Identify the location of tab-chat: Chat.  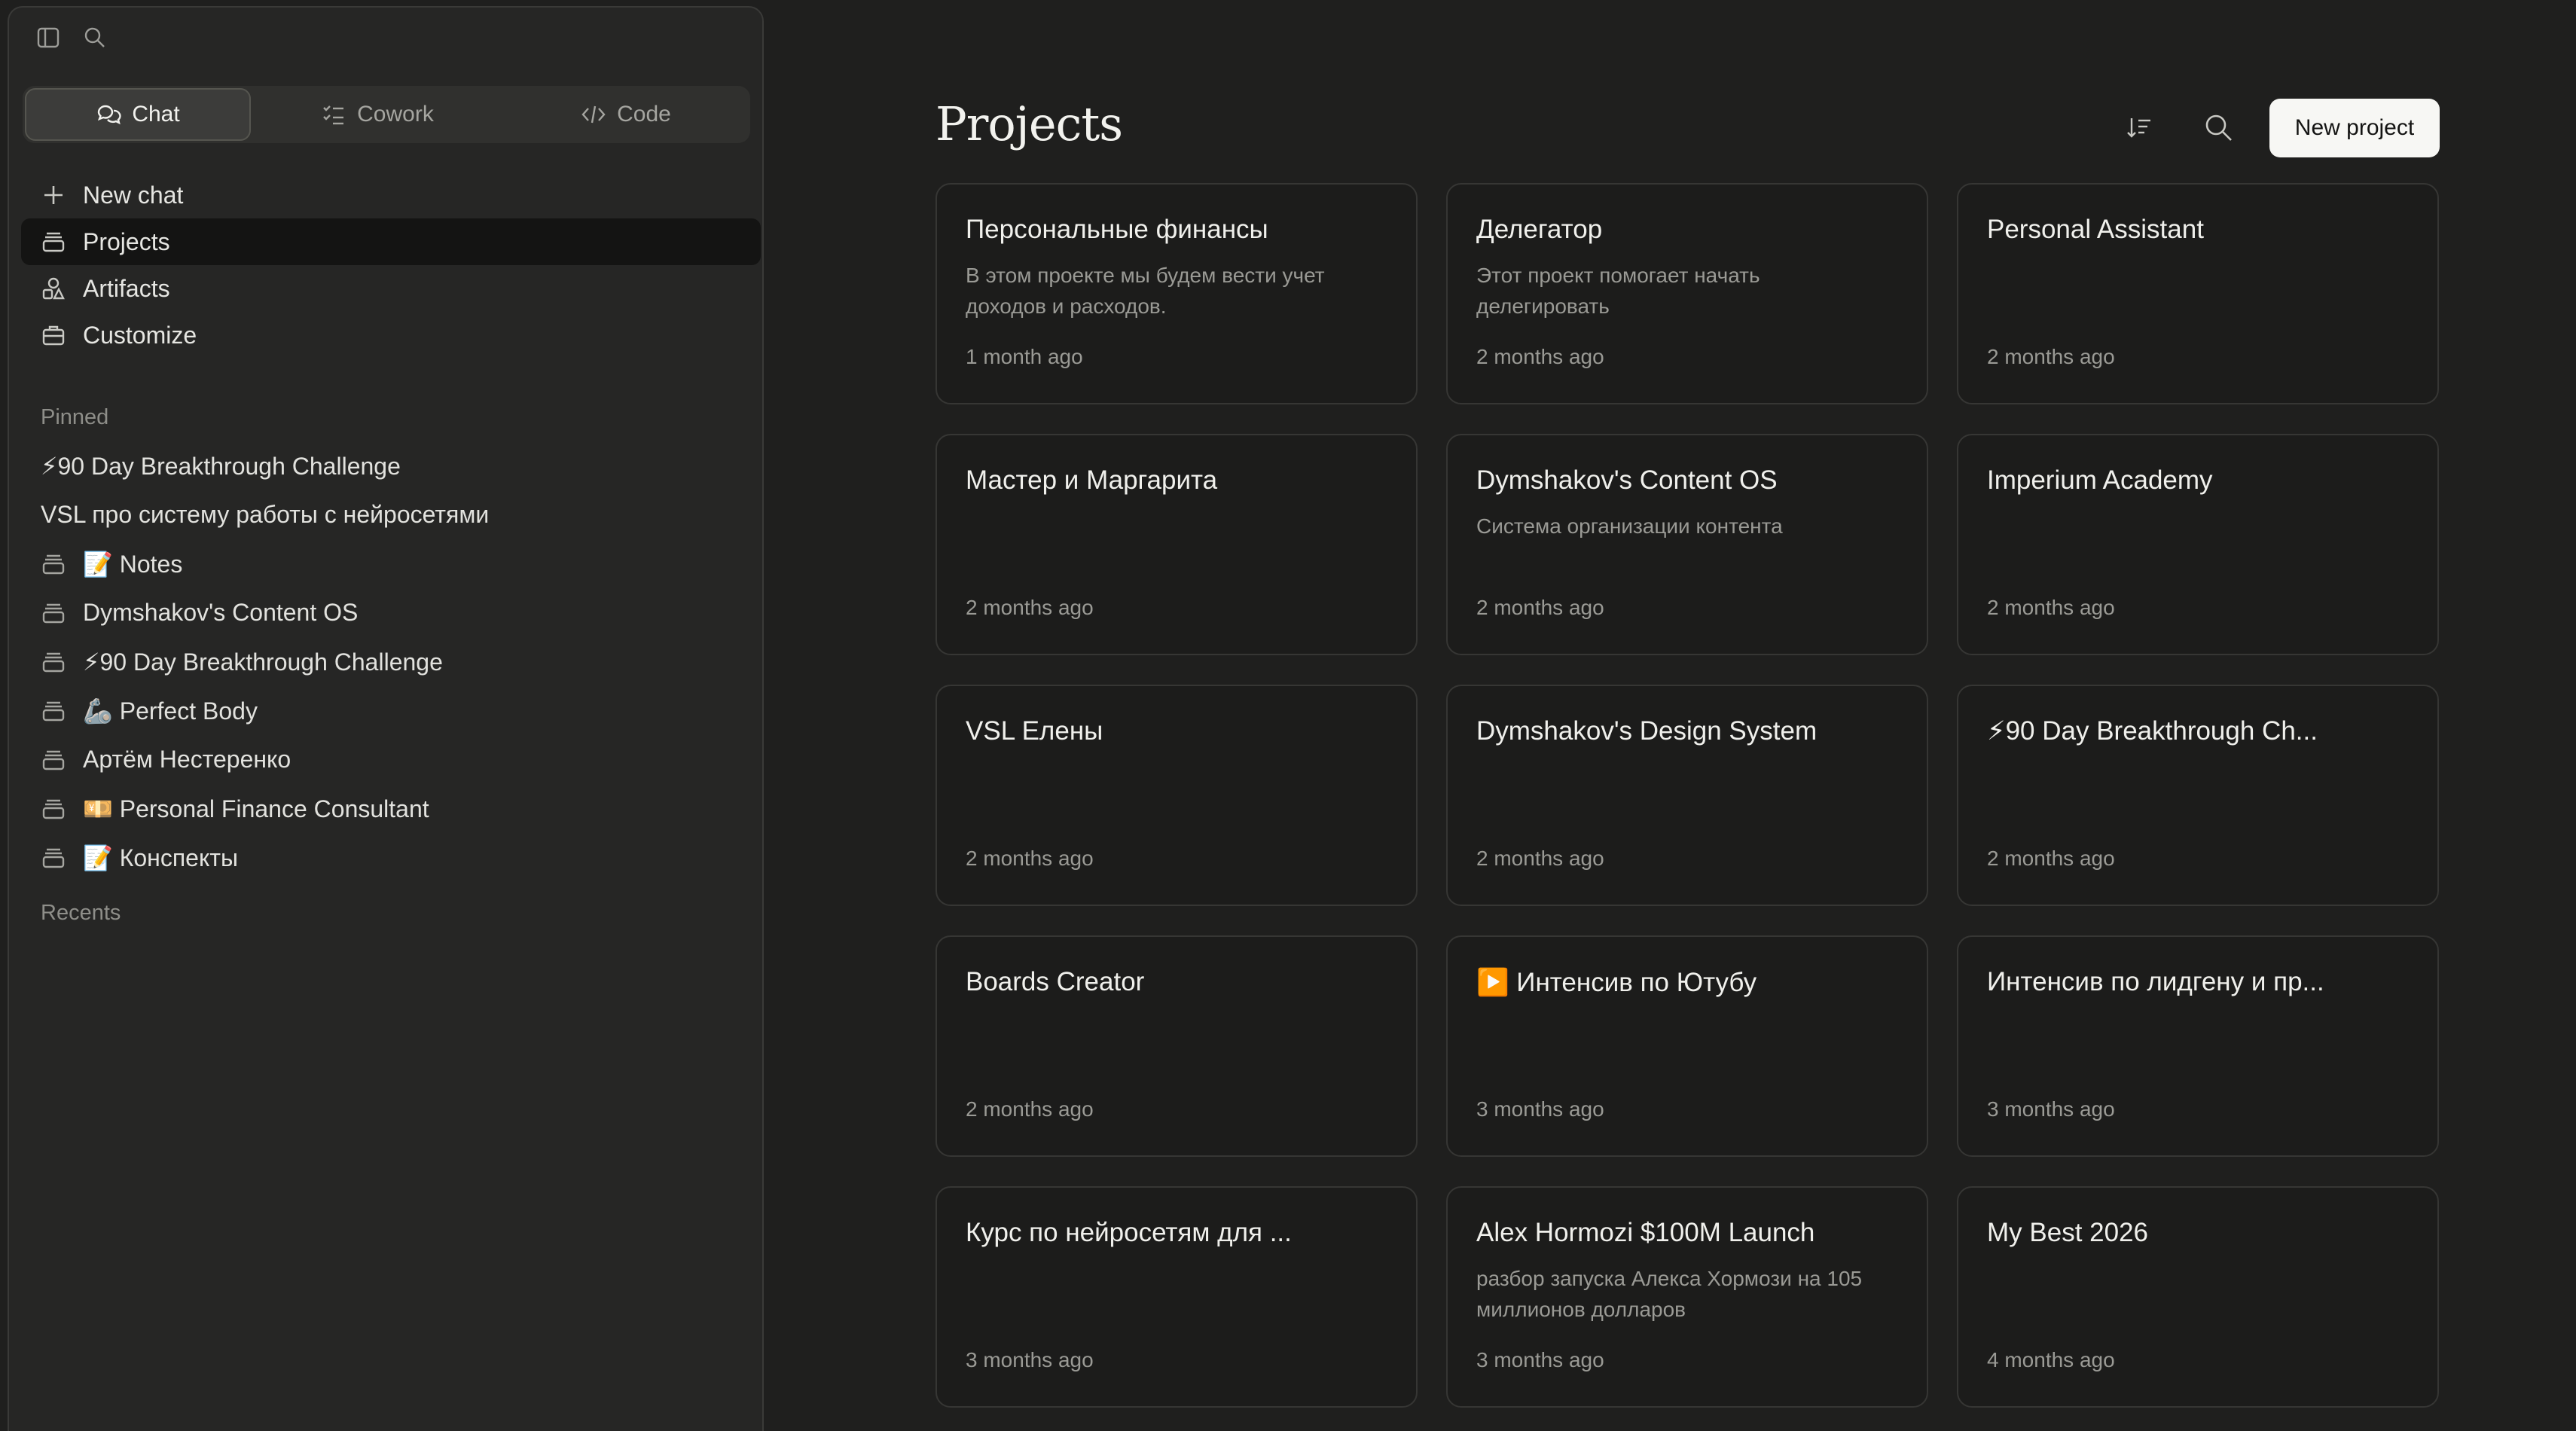
(138, 114).